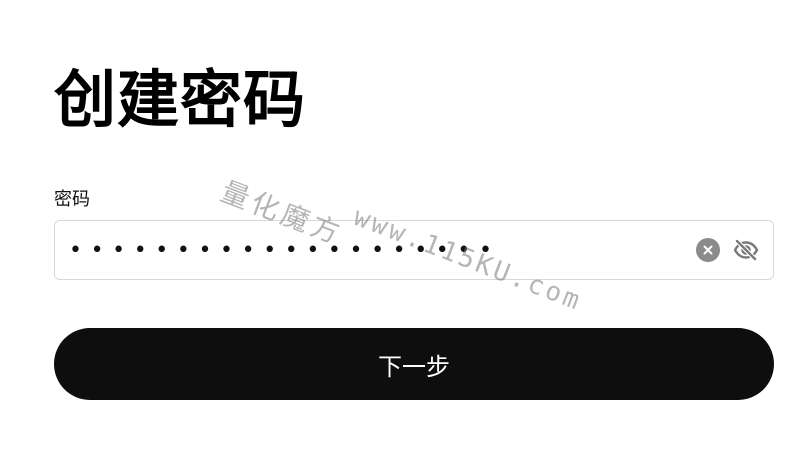 The width and height of the screenshot is (805, 464). I want to click on clear-x-glyph, so click(708, 250).